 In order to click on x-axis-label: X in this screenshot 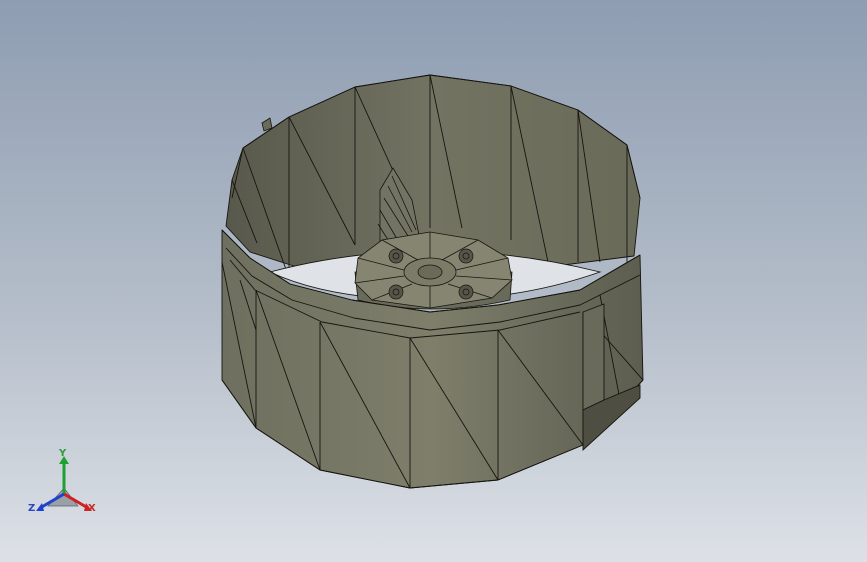, I will do `click(92, 508)`.